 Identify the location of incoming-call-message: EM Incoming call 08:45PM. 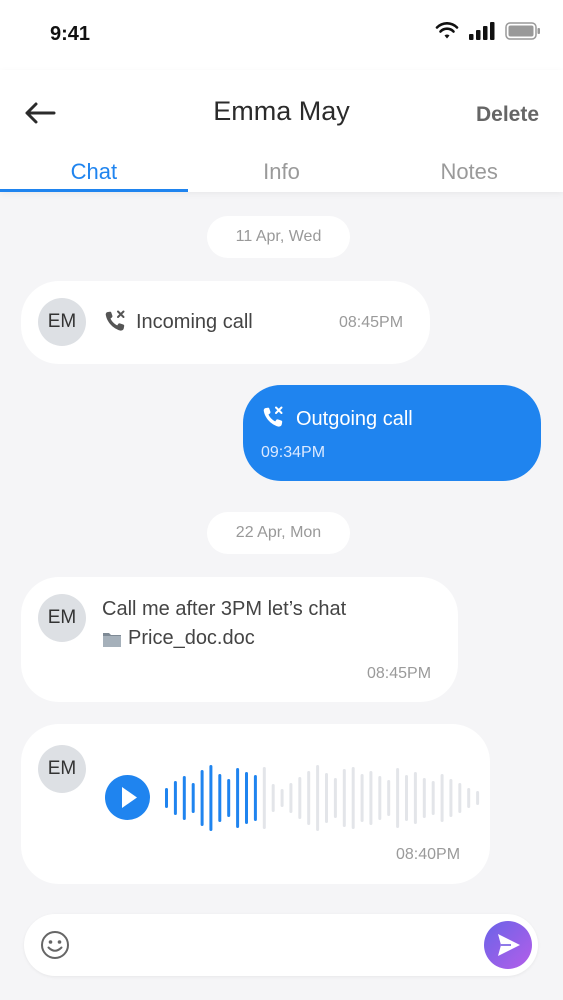
(225, 322).